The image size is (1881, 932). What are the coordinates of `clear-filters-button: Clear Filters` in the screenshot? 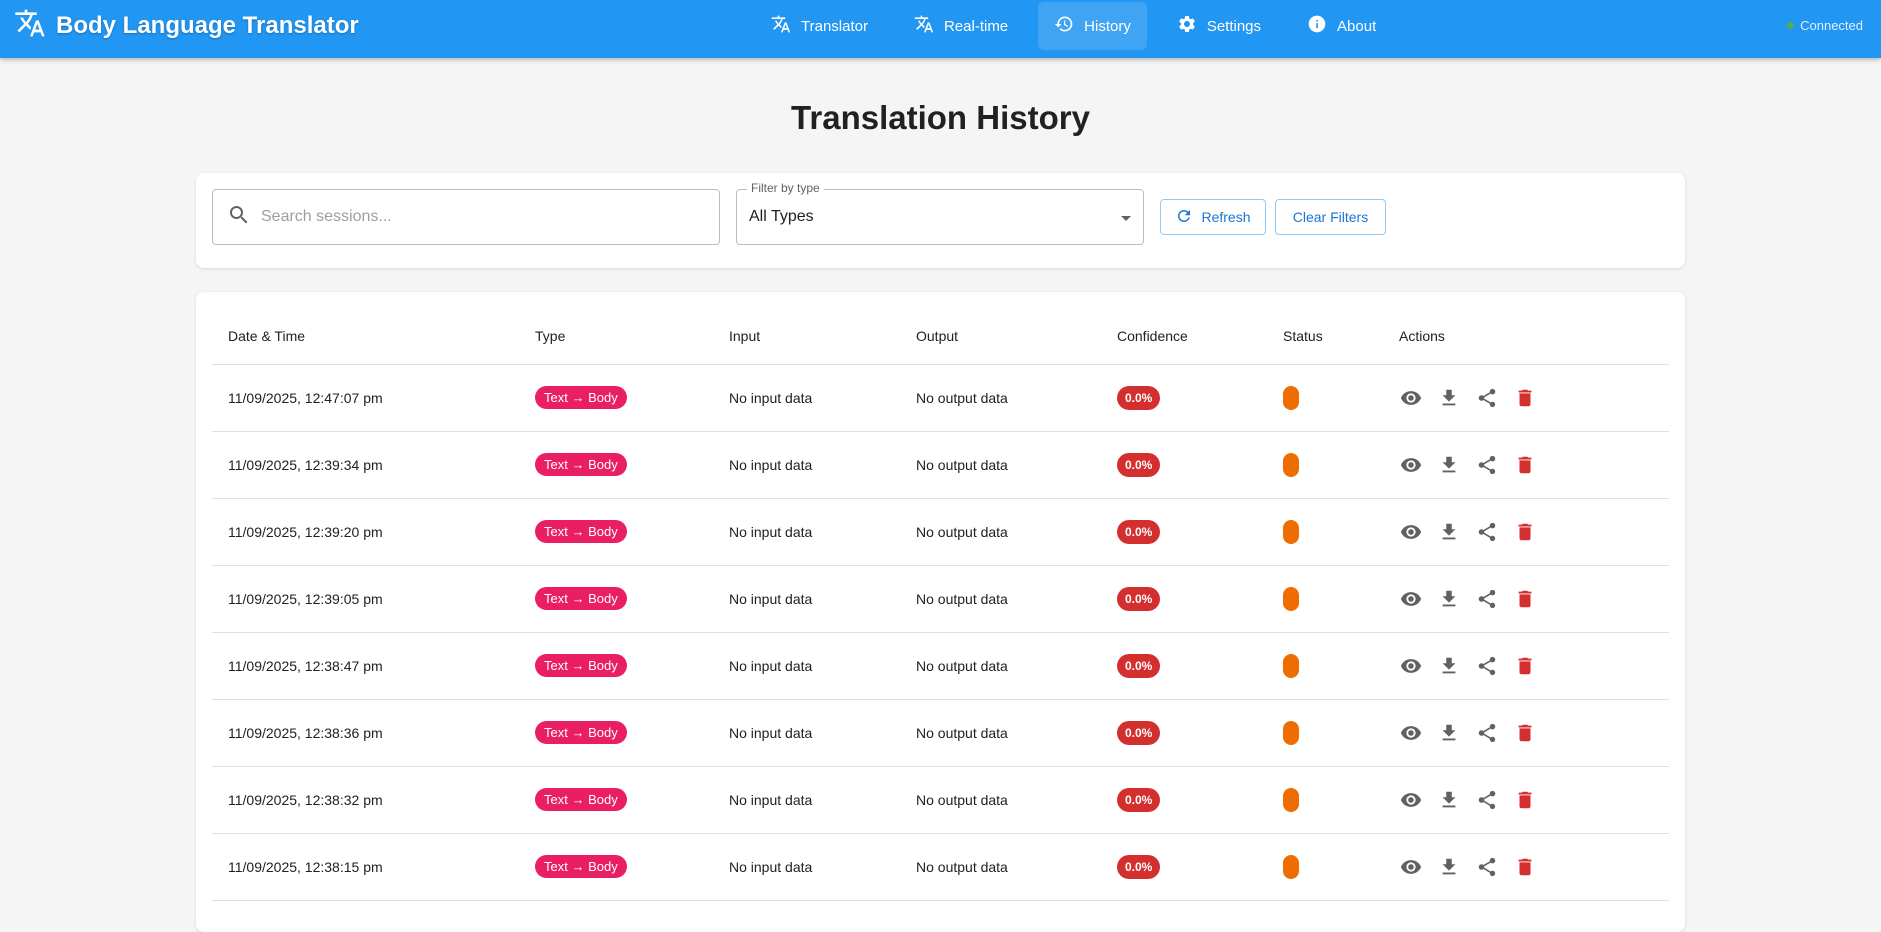 It's located at (1330, 217).